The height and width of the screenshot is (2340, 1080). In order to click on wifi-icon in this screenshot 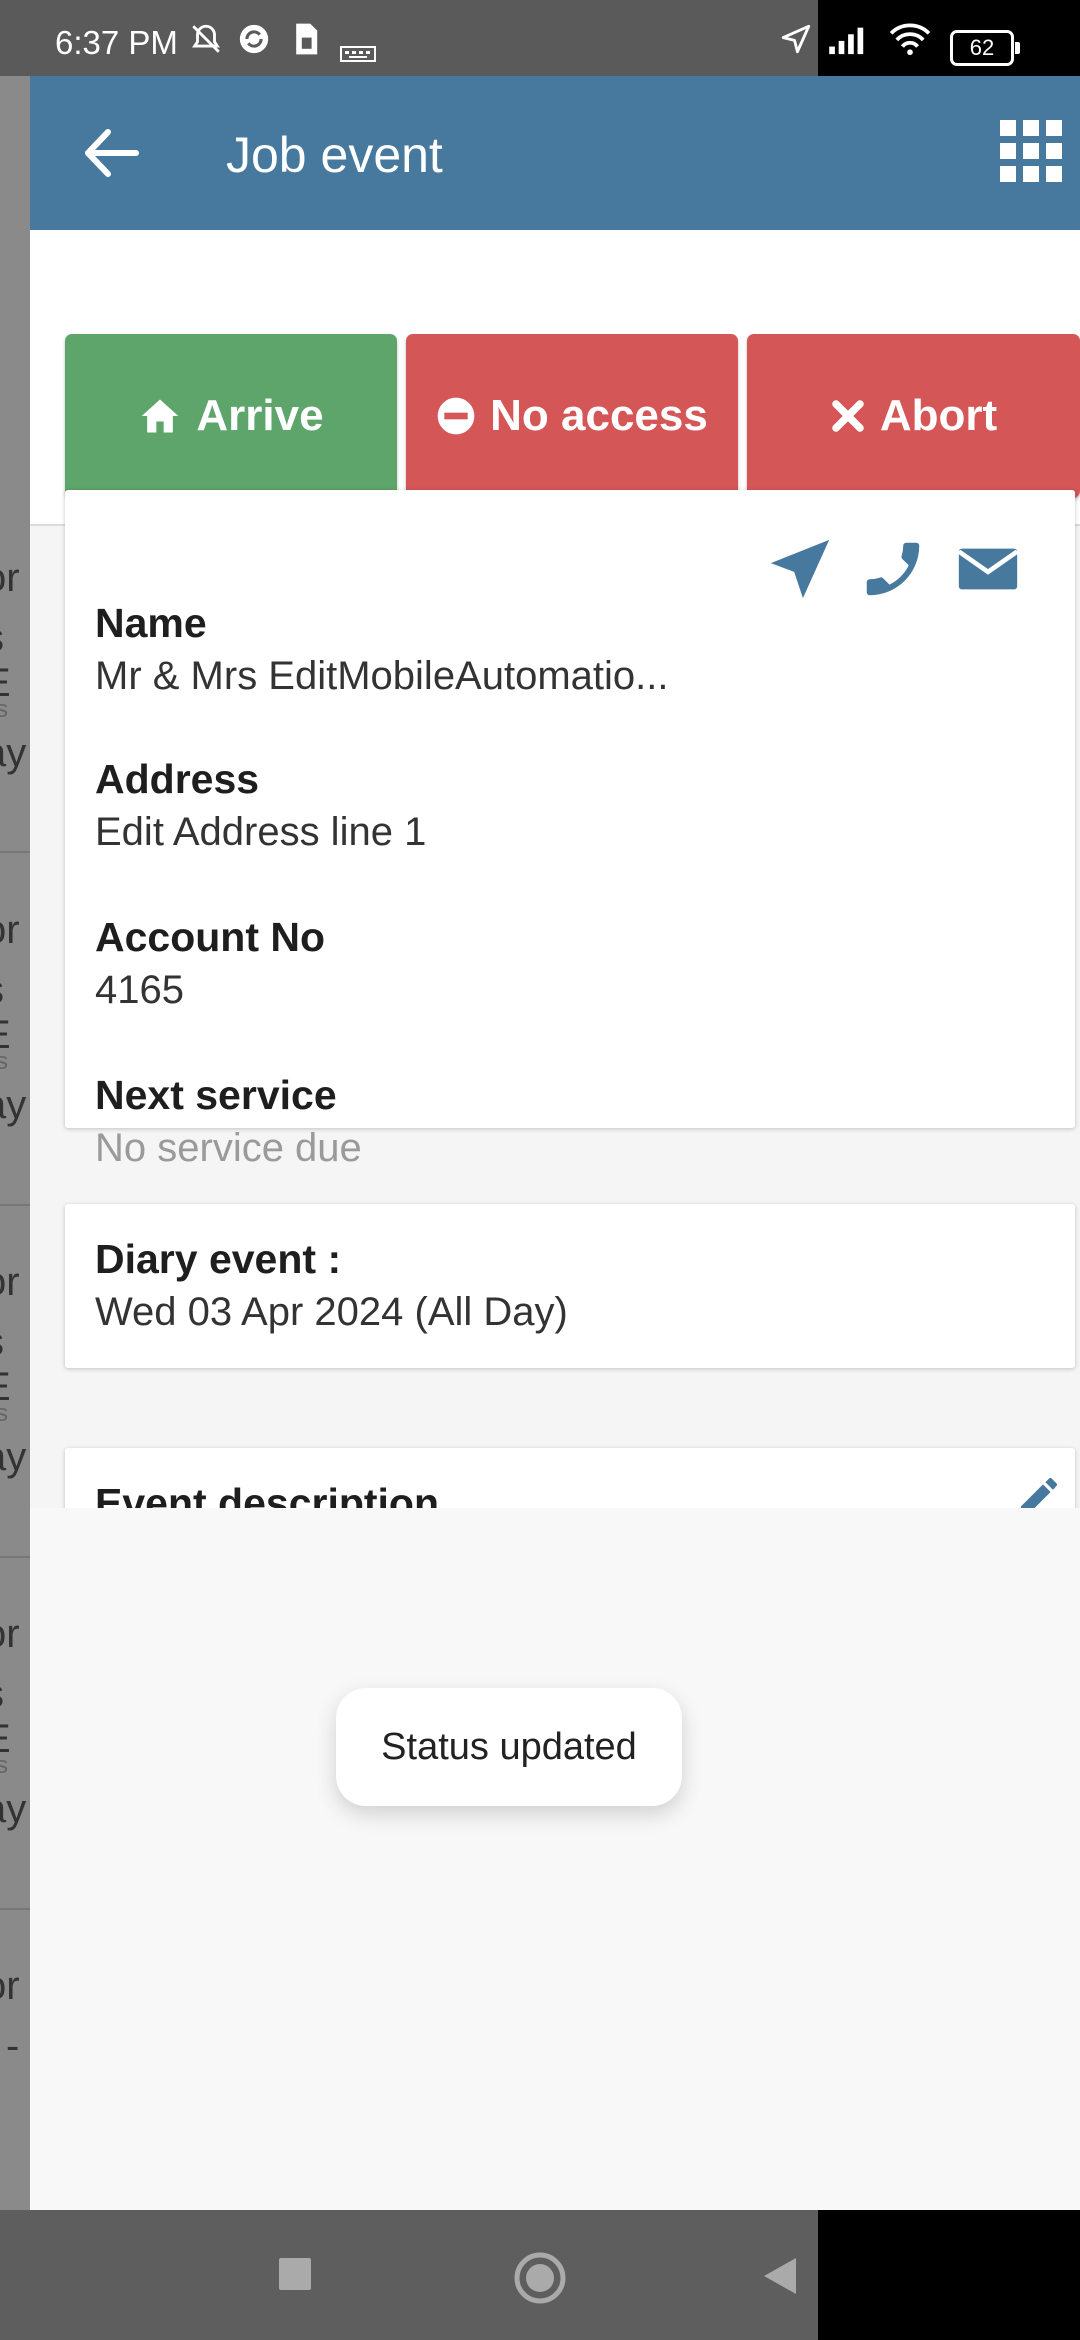, I will do `click(910, 39)`.